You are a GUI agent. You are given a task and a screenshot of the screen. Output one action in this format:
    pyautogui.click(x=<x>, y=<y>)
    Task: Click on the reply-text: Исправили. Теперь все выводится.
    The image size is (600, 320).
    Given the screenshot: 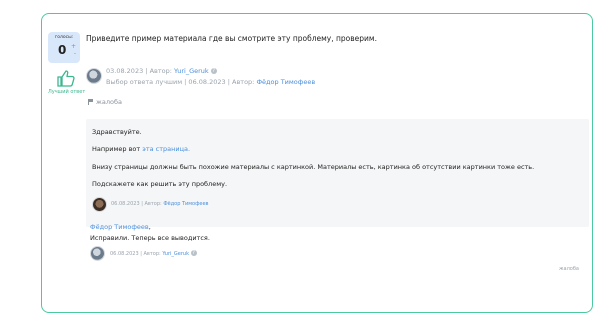 What is the action you would take?
    pyautogui.click(x=150, y=238)
    